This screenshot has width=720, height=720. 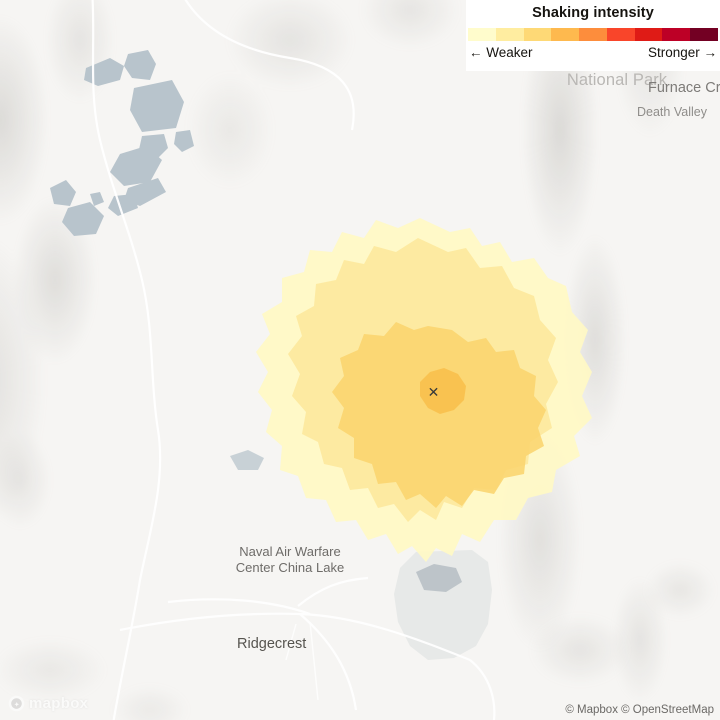 What do you see at coordinates (593, 13) in the screenshot?
I see `legend-title: Shaking intensity` at bounding box center [593, 13].